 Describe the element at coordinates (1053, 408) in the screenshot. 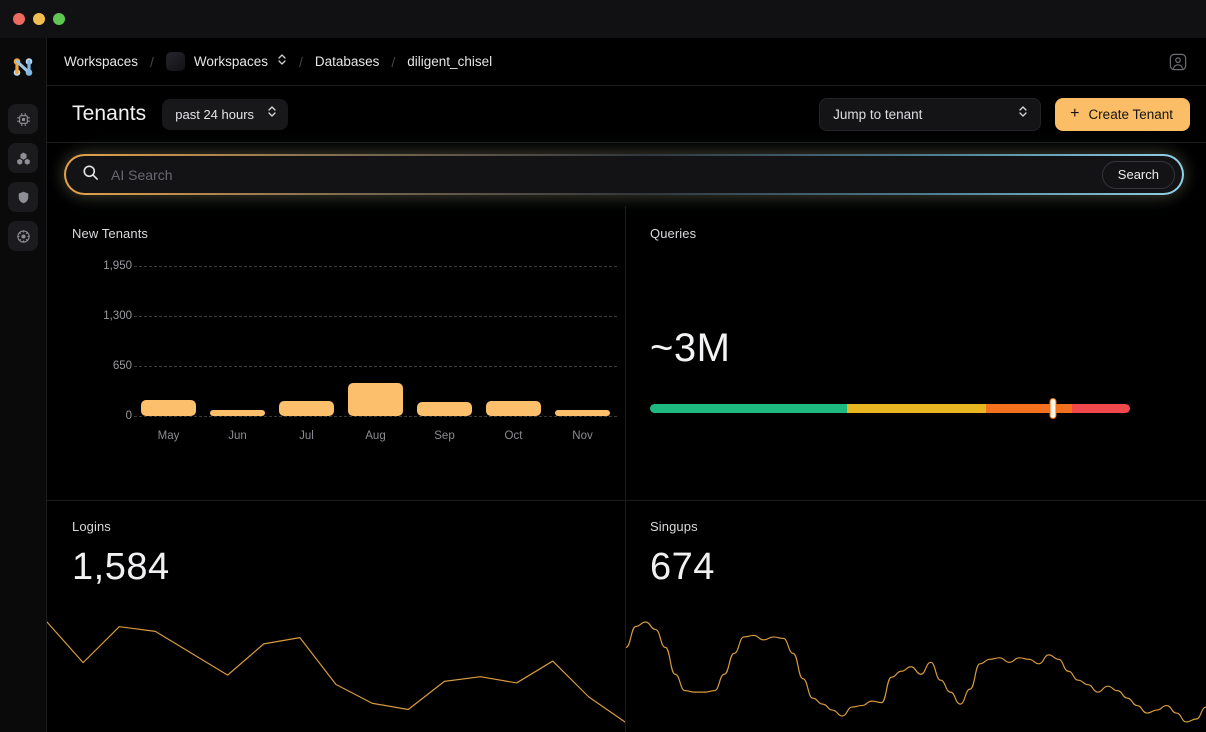

I see `queries-gauge-marker` at that location.